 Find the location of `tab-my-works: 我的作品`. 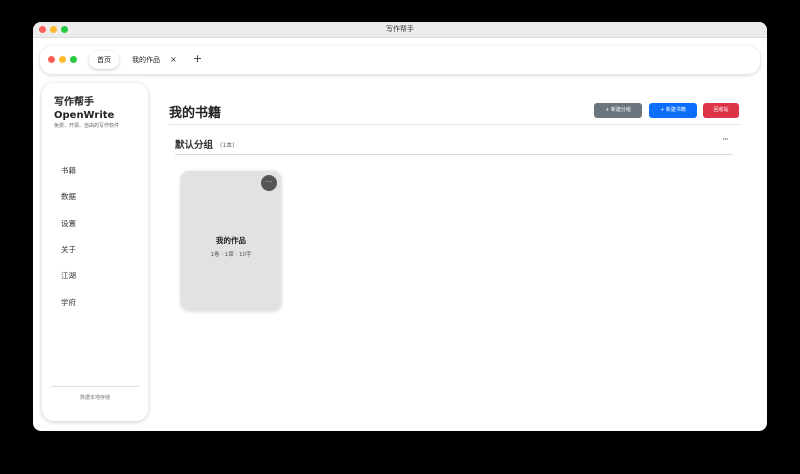

tab-my-works: 我的作品 is located at coordinates (146, 60).